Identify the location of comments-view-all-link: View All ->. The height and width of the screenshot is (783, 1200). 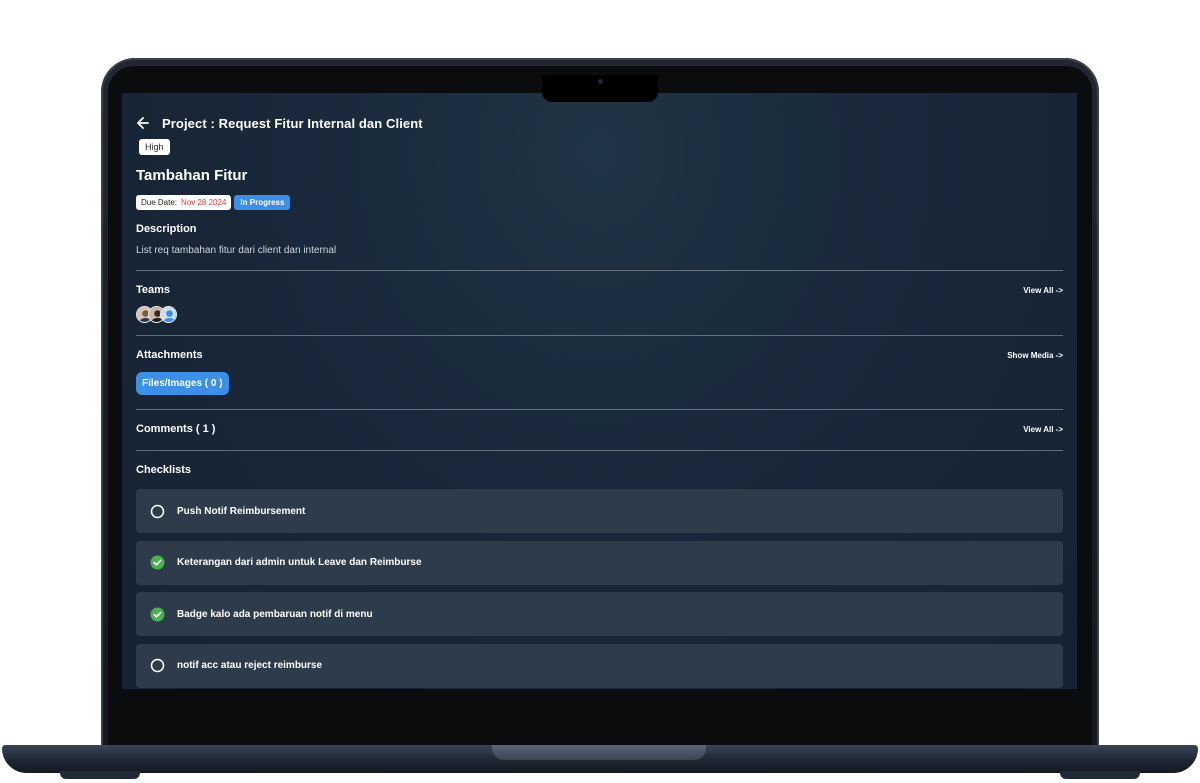
(1043, 429).